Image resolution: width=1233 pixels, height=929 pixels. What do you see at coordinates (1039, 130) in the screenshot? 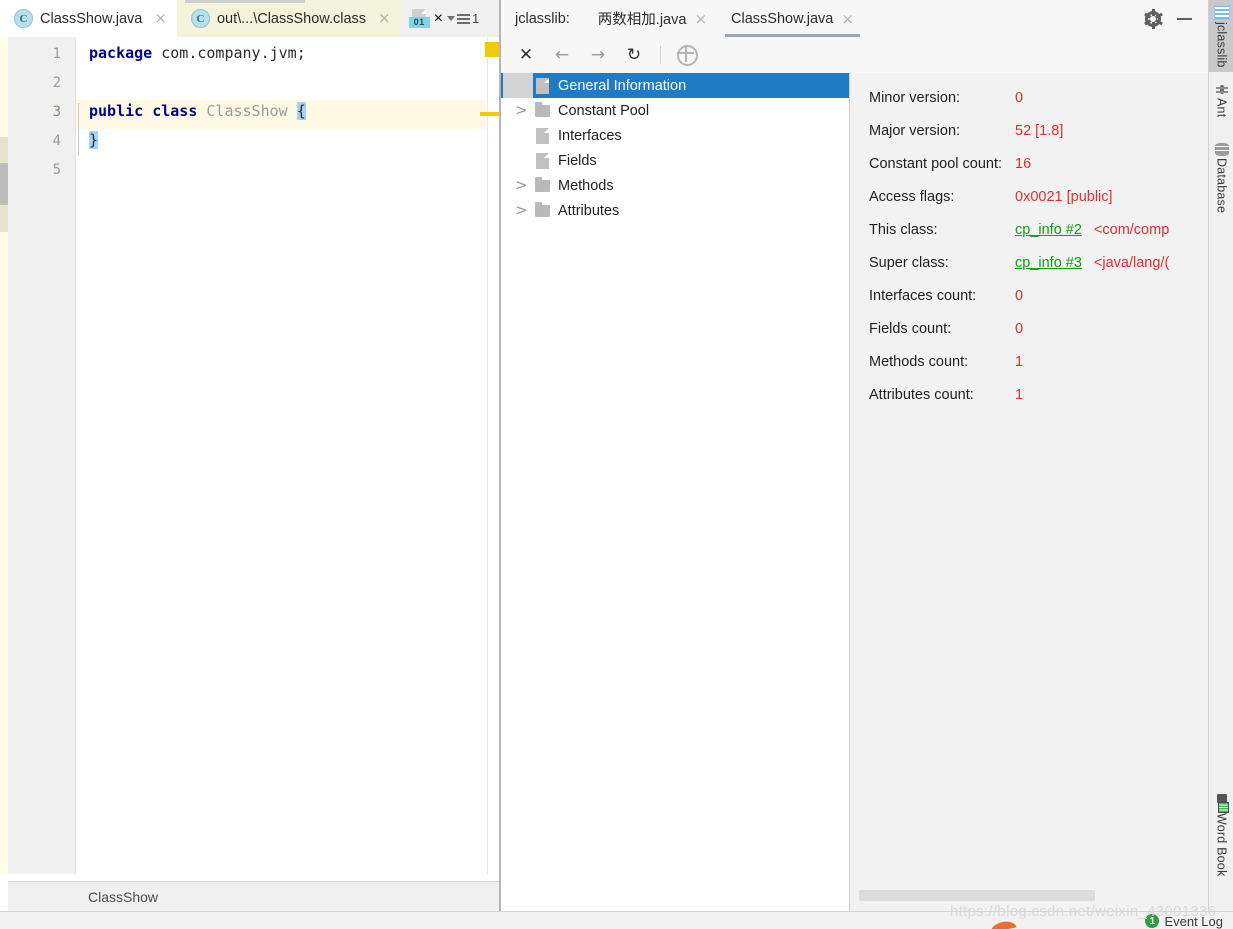
I see `detail-value: 52 [1.8]` at bounding box center [1039, 130].